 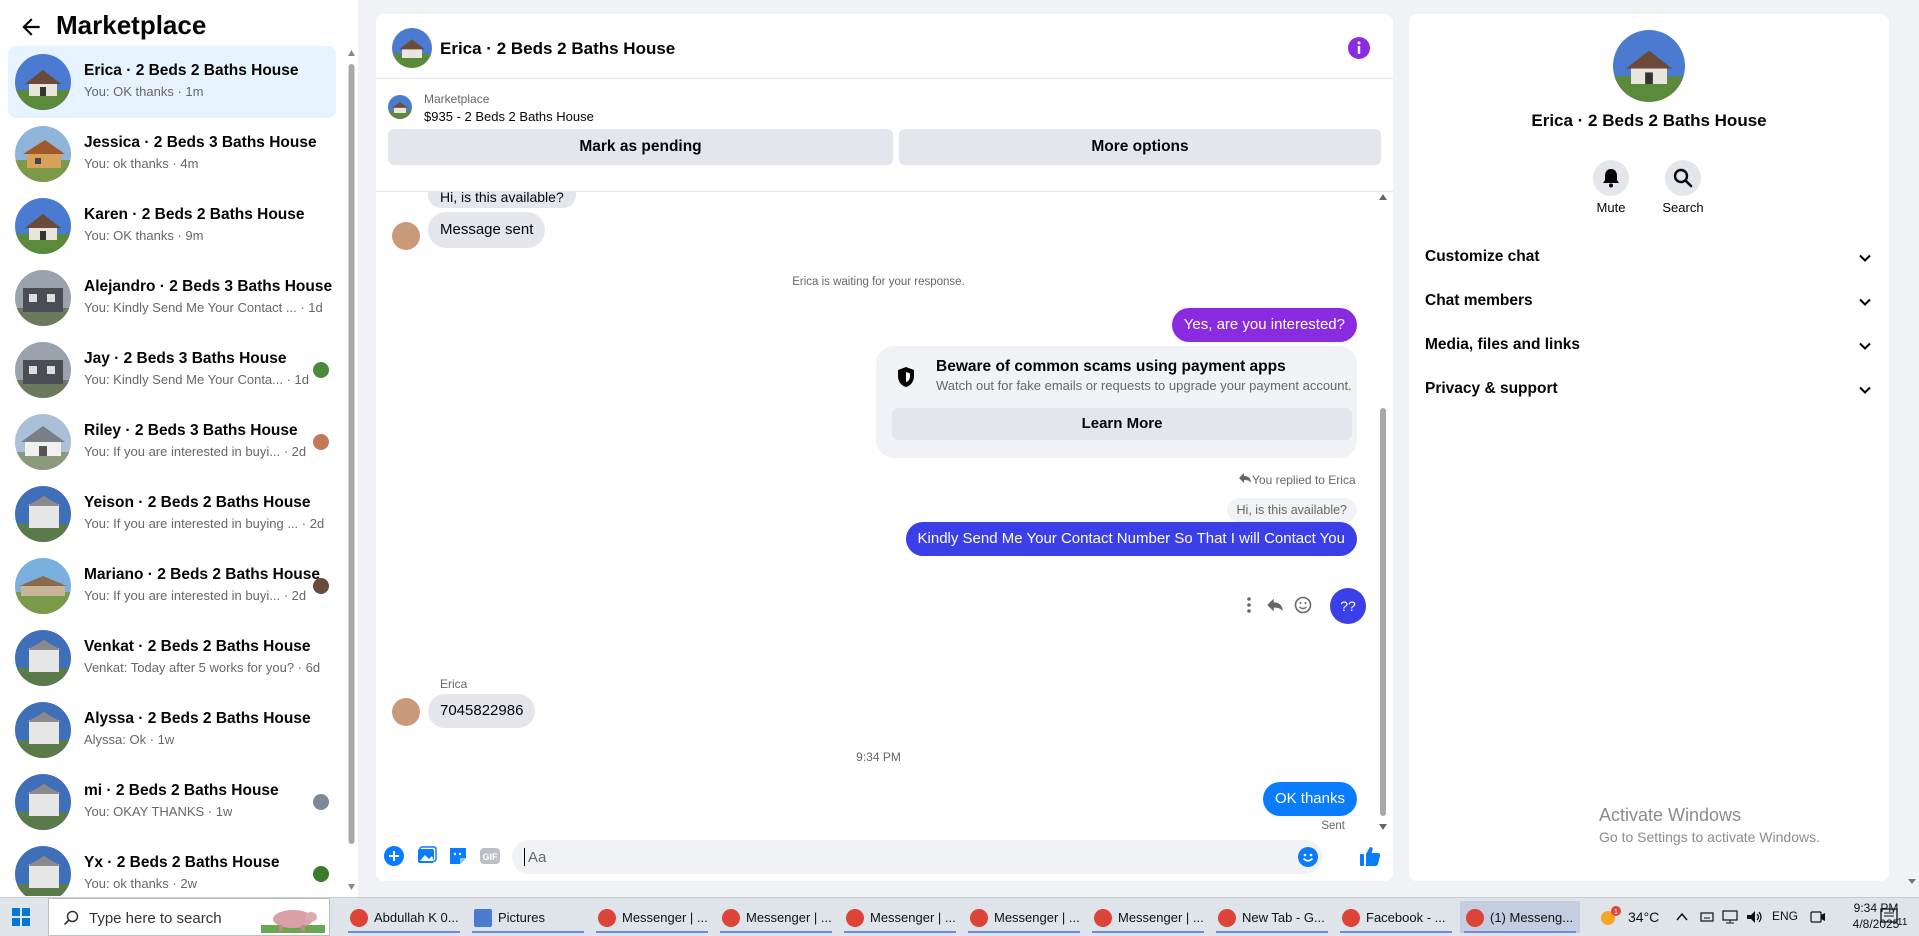 What do you see at coordinates (1611, 207) in the screenshot?
I see `mute-label: Mute` at bounding box center [1611, 207].